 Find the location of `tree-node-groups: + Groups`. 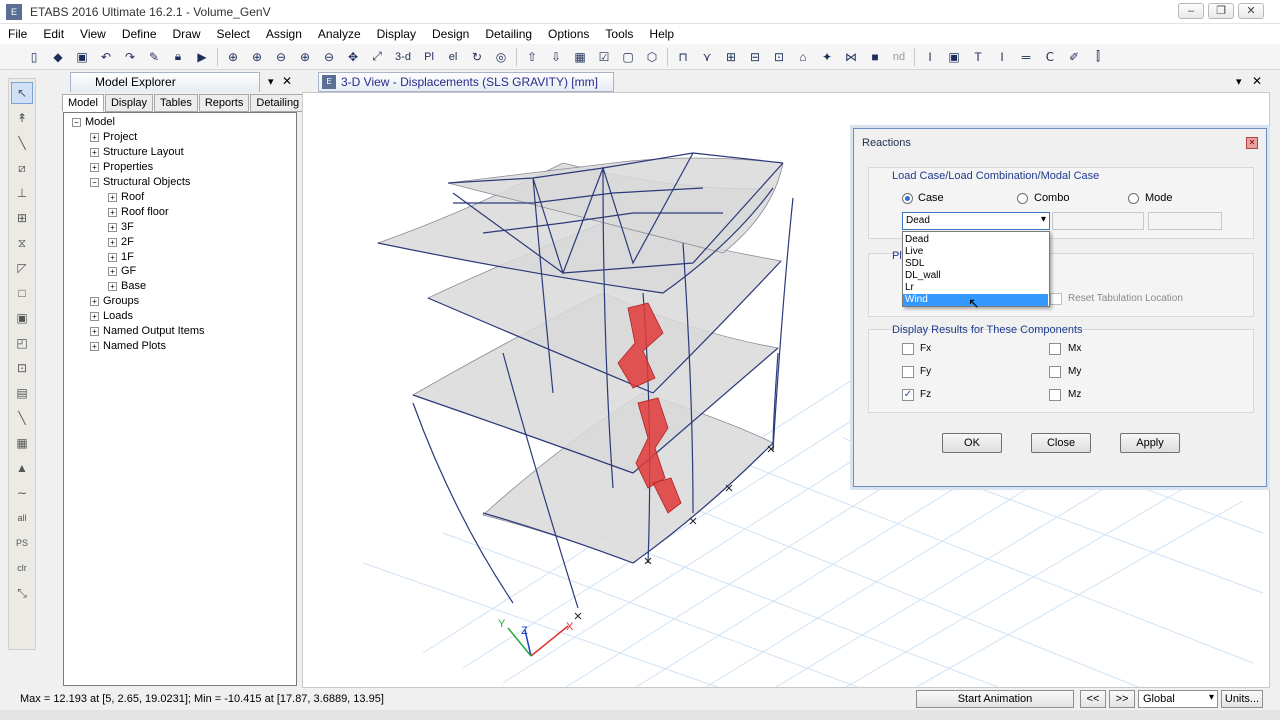

tree-node-groups: + Groups is located at coordinates (114, 301).